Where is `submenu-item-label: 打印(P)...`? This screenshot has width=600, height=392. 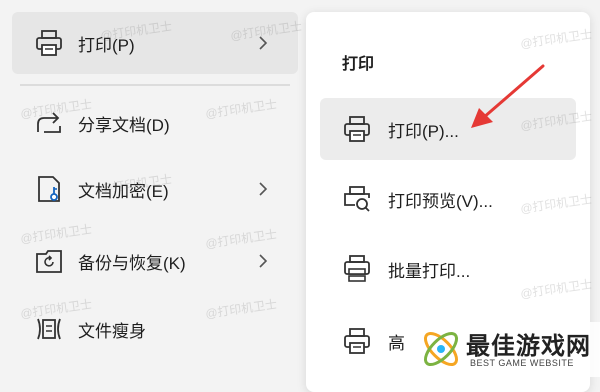
submenu-item-label: 打印(P)... is located at coordinates (423, 131).